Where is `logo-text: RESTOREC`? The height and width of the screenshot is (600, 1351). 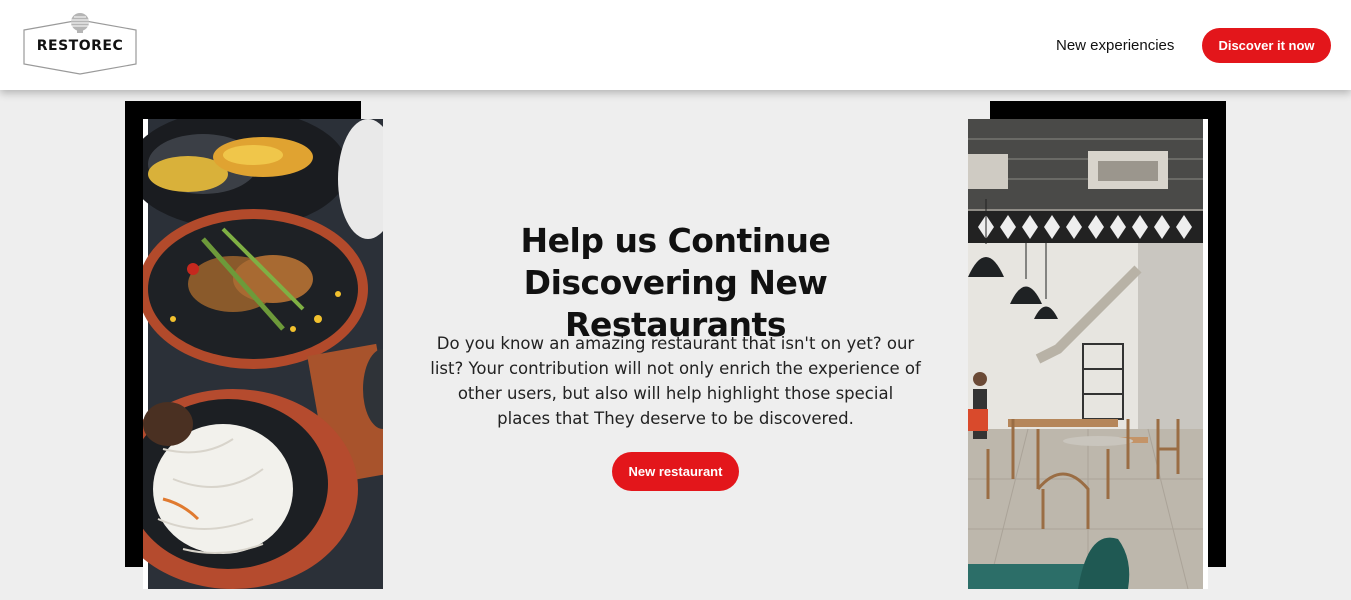
logo-text: RESTOREC is located at coordinates (80, 46).